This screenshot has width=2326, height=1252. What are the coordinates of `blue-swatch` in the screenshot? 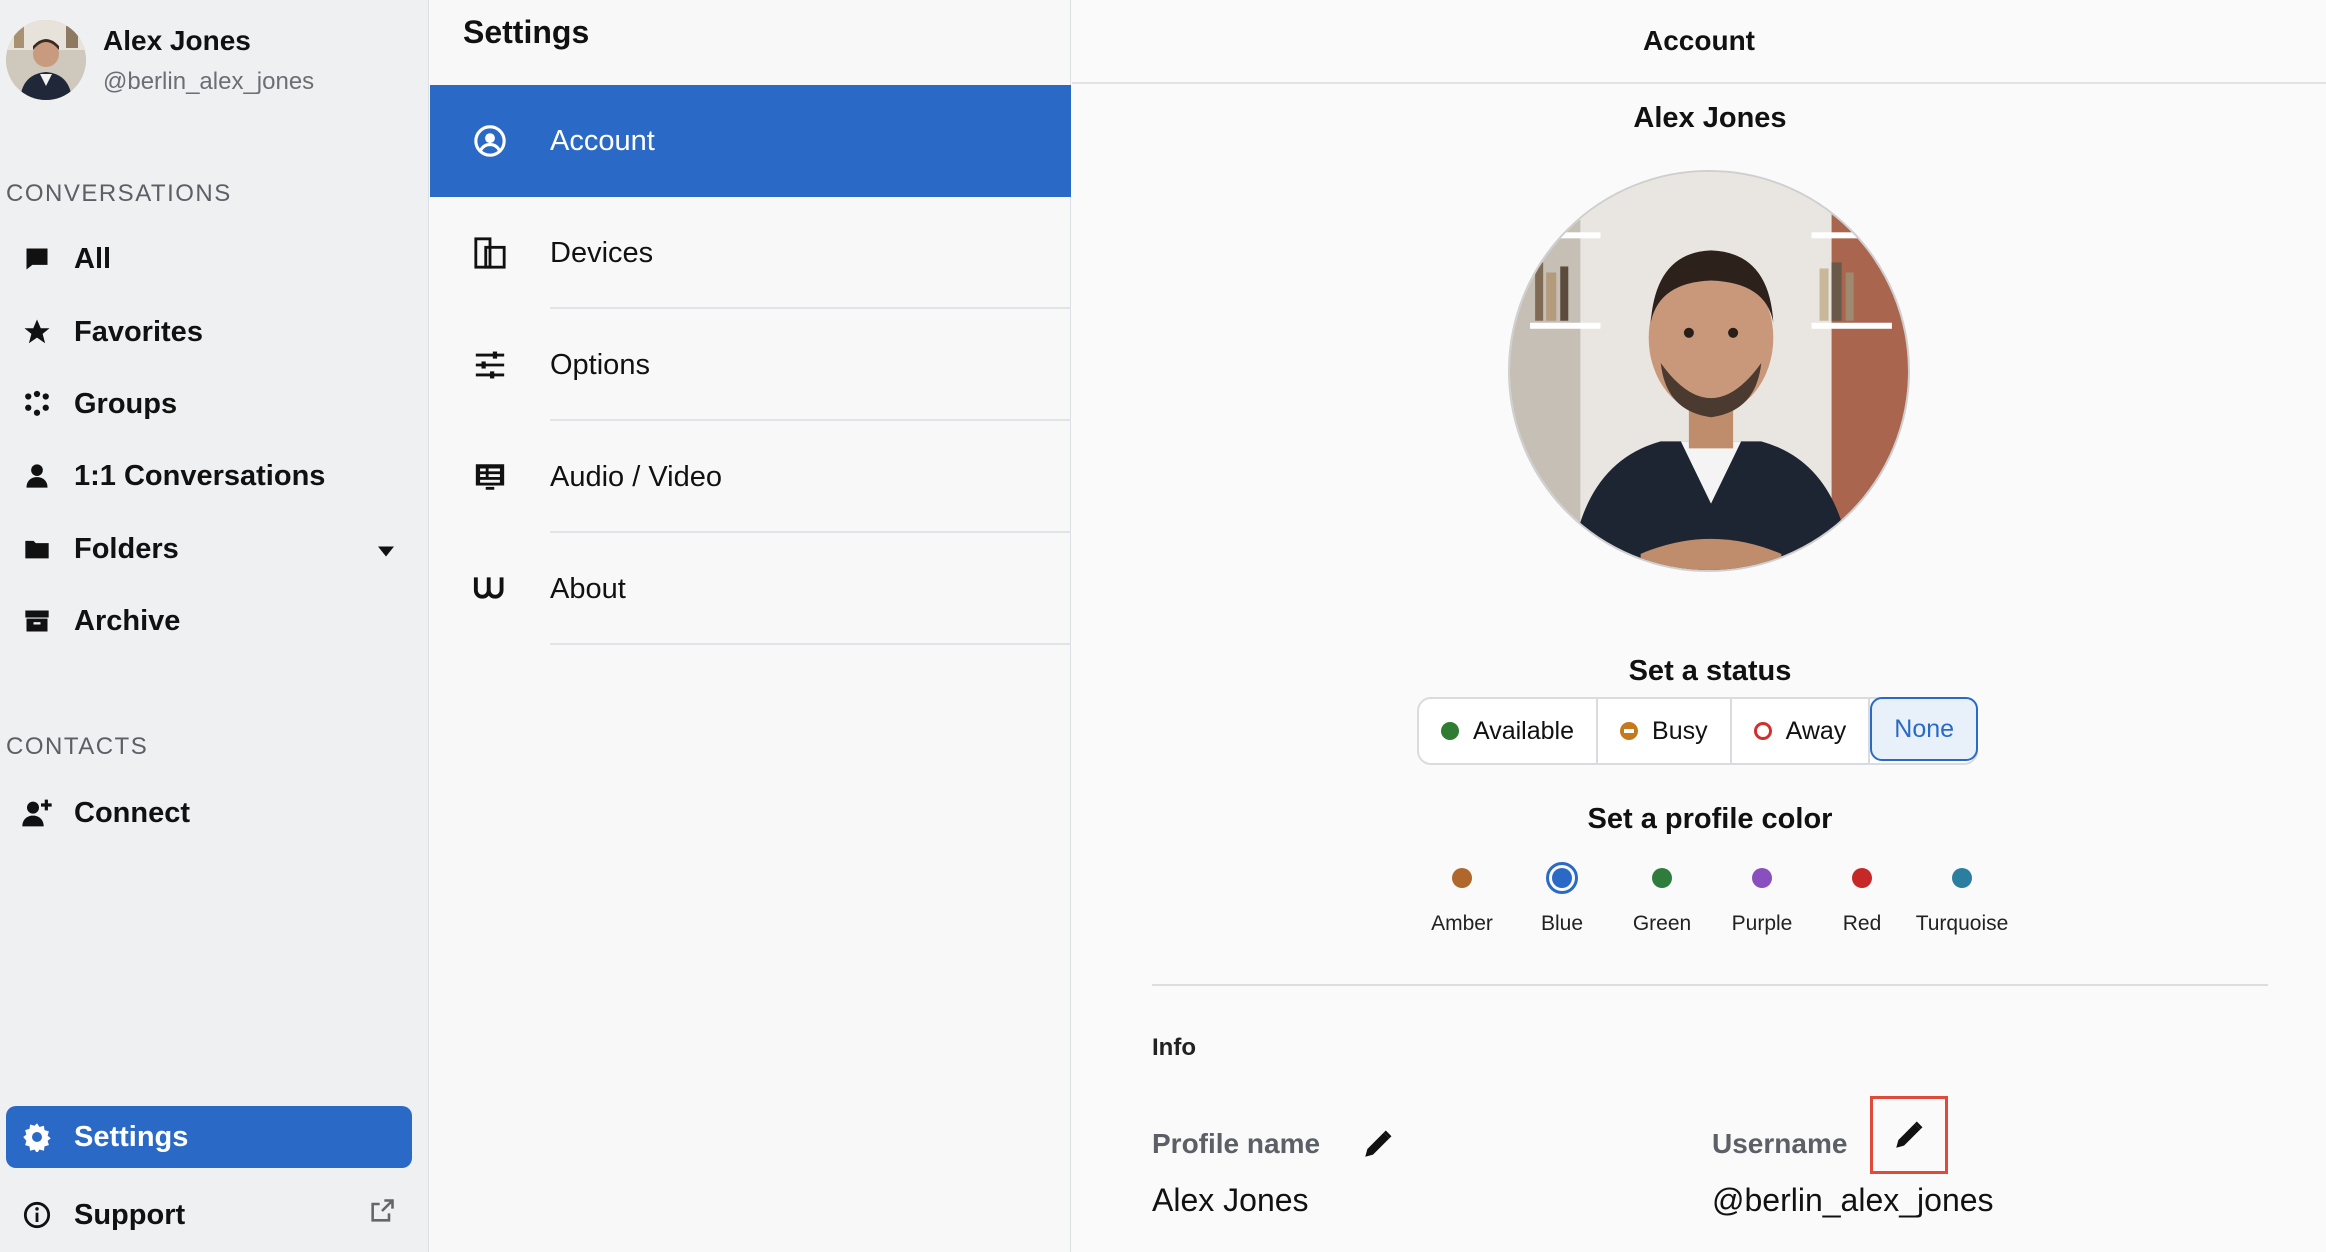 It's located at (1562, 878).